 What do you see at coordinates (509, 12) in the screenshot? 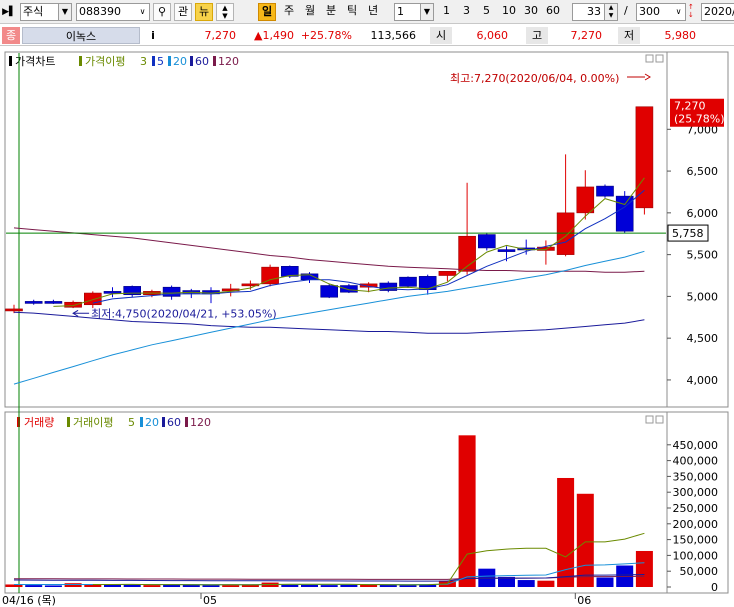
I see `interval-10-button: 10` at bounding box center [509, 12].